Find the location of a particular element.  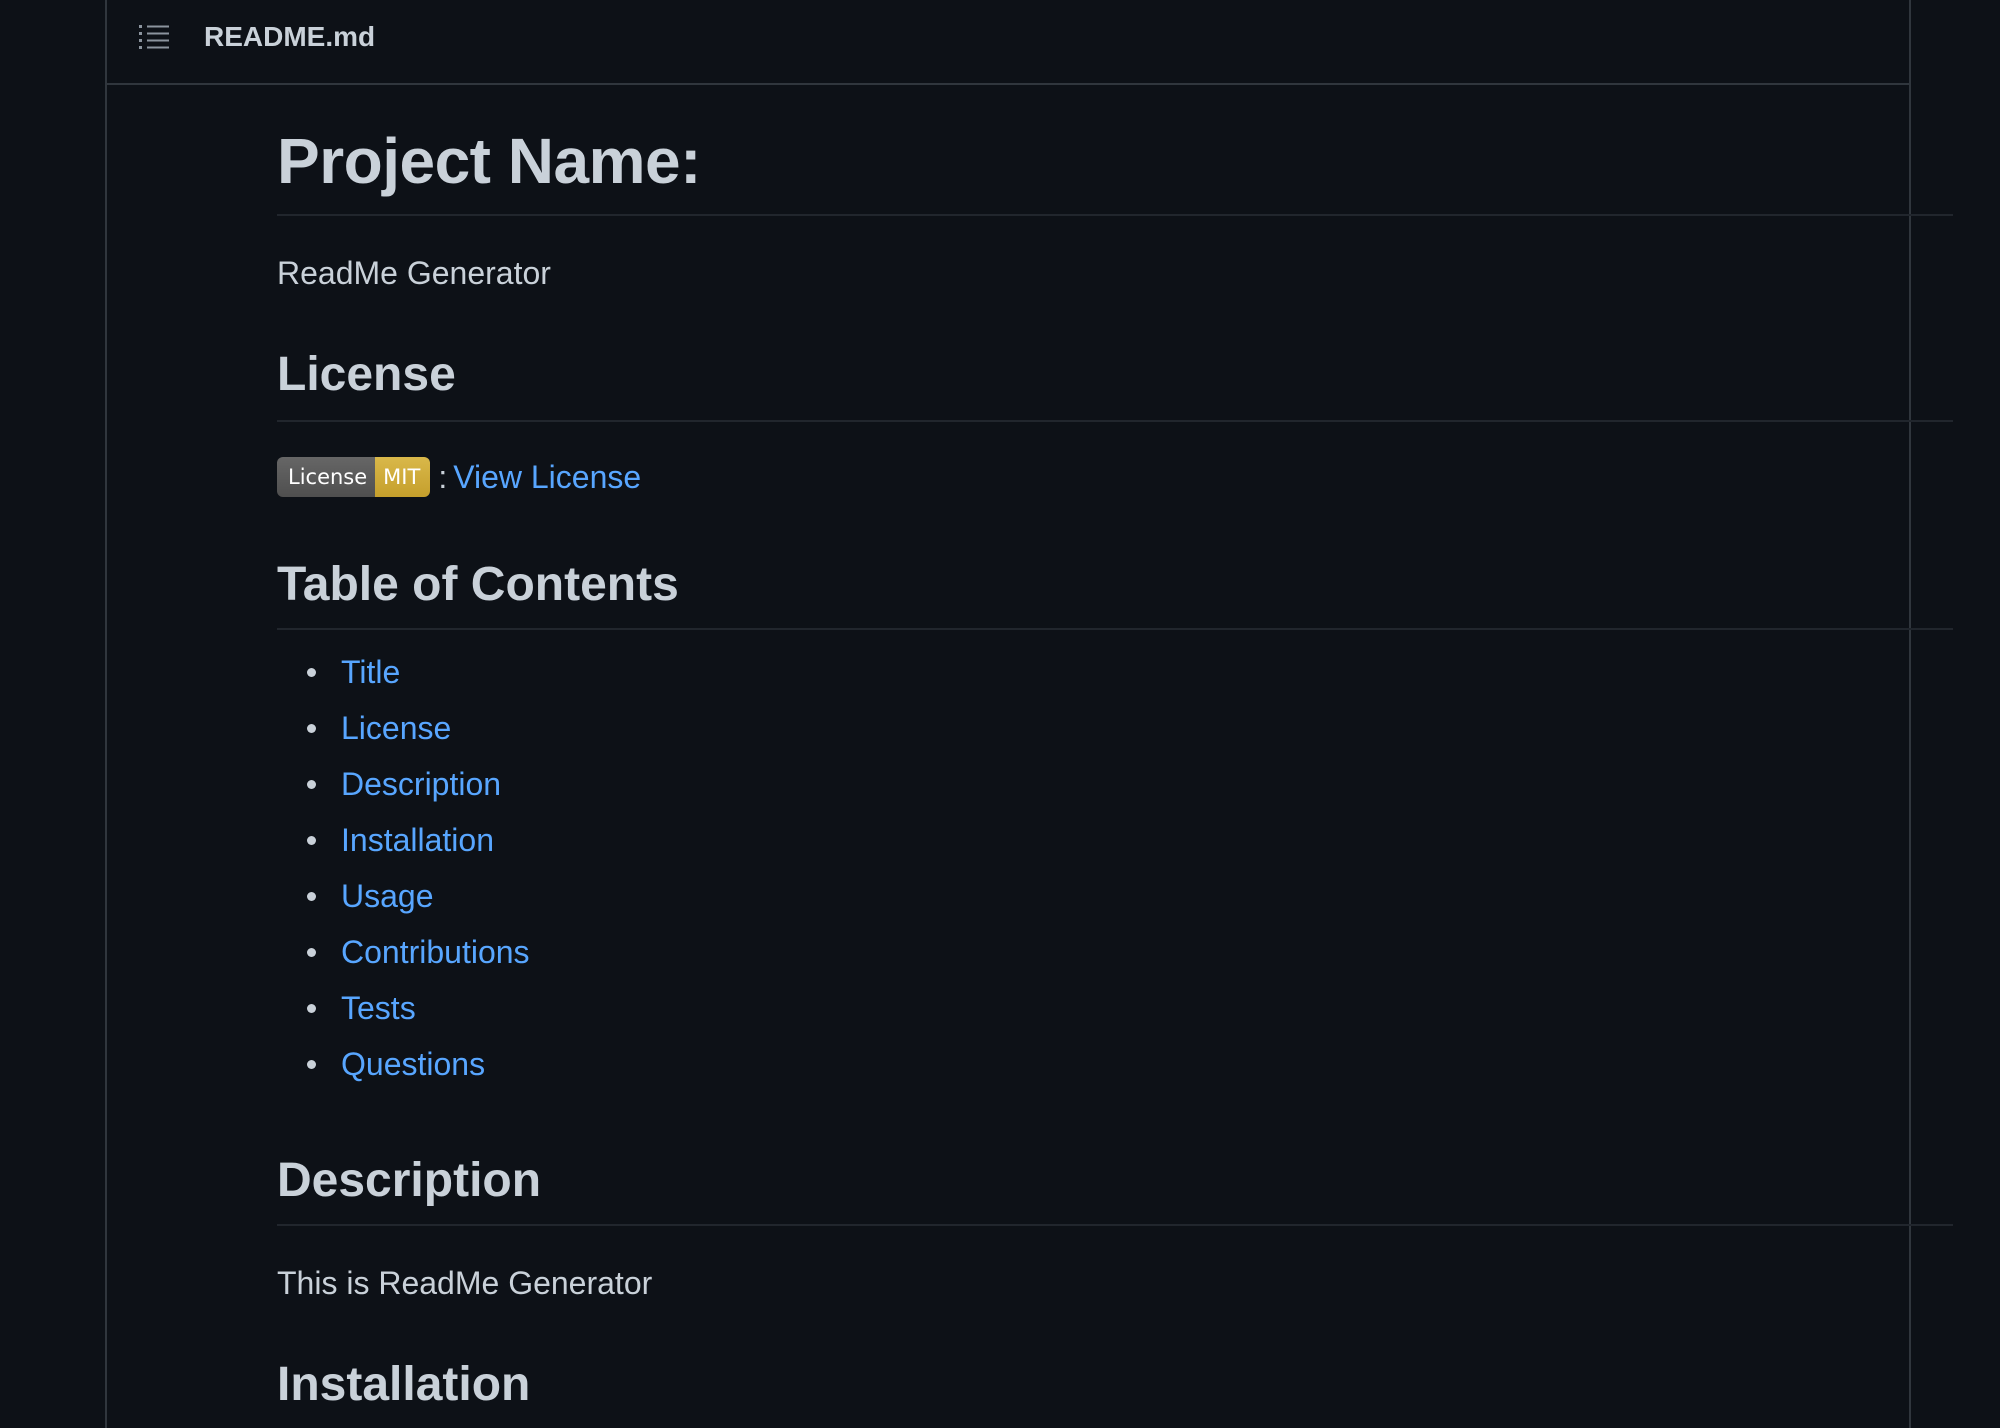

toc-item: Installation is located at coordinates (403, 843).